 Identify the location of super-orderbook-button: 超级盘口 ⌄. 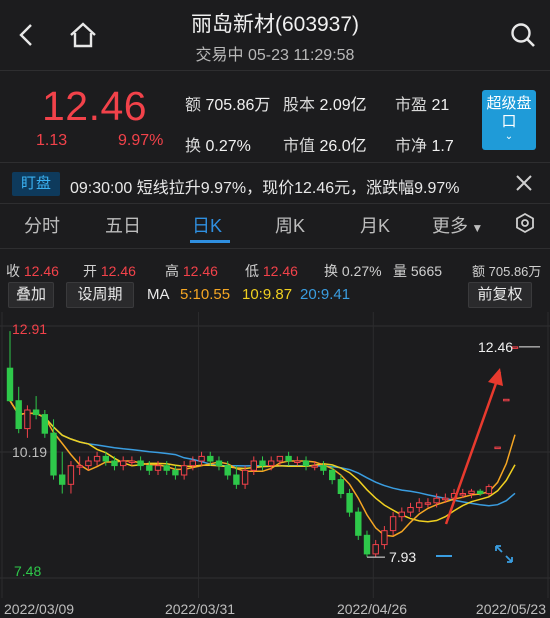
(509, 120).